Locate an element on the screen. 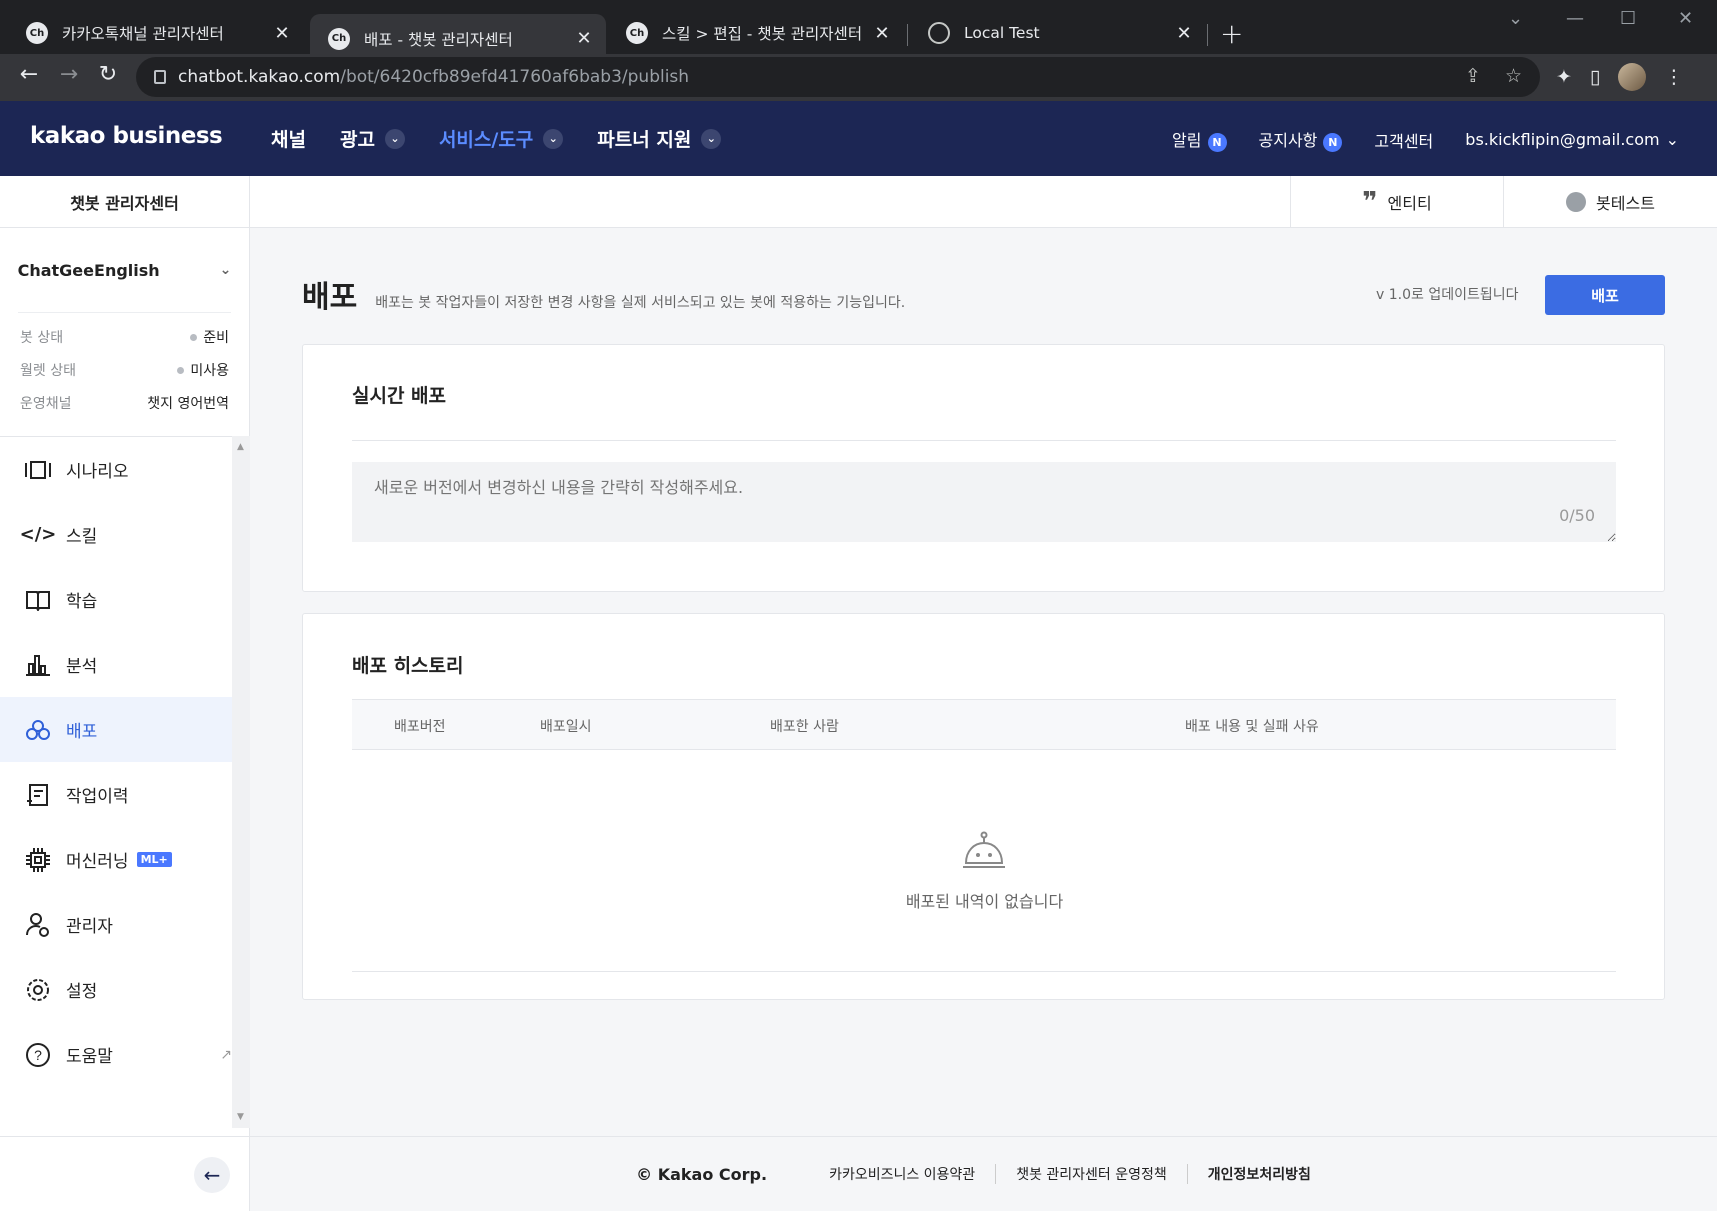 The height and width of the screenshot is (1211, 1717). bar-chart-icon is located at coordinates (38, 665).